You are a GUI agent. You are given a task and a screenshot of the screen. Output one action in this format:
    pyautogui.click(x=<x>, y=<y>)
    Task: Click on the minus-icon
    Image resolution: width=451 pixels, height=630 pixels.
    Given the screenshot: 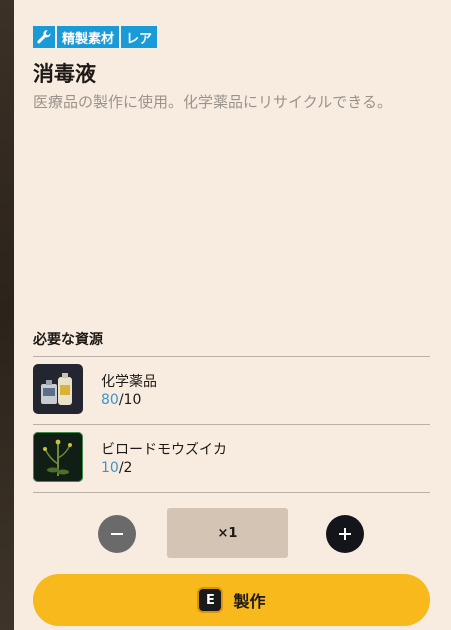 What is the action you would take?
    pyautogui.click(x=117, y=534)
    